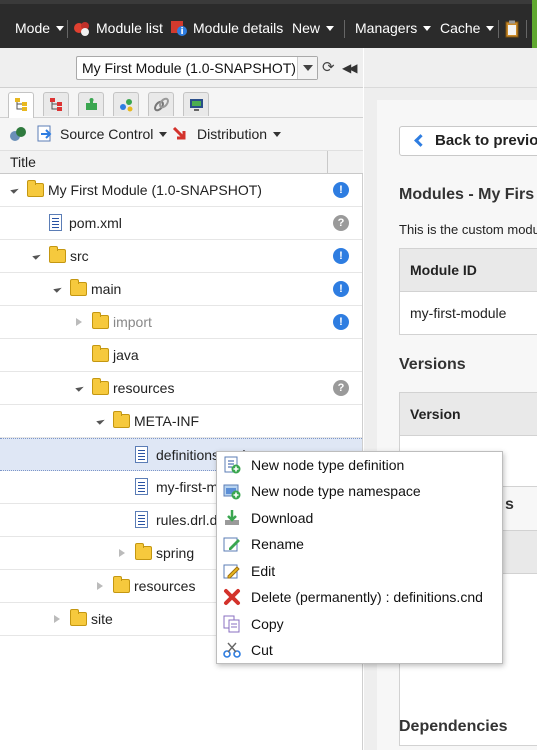 The height and width of the screenshot is (750, 537). I want to click on module-select-value: My First Module (1.0-SNAPSHOT), so click(189, 68).